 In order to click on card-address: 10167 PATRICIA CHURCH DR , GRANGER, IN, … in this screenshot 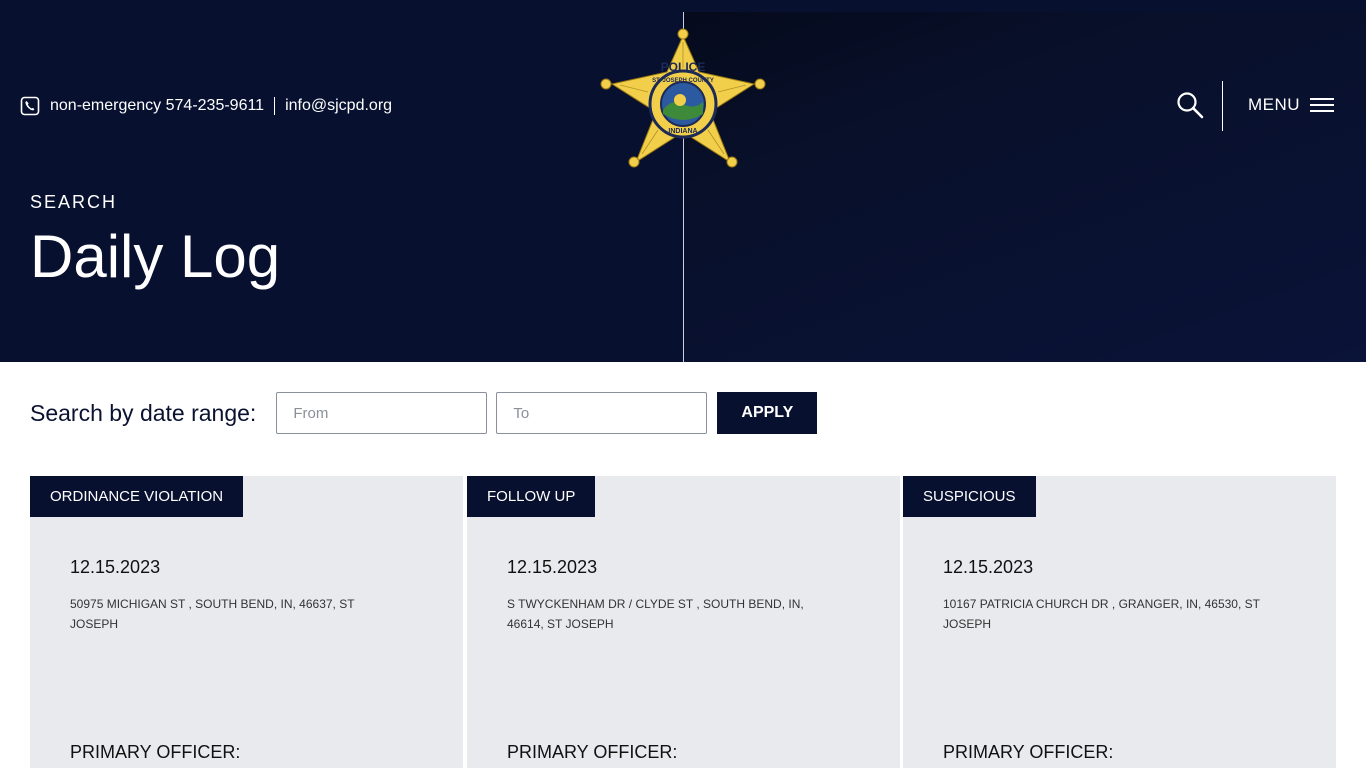, I will do `click(1101, 614)`.